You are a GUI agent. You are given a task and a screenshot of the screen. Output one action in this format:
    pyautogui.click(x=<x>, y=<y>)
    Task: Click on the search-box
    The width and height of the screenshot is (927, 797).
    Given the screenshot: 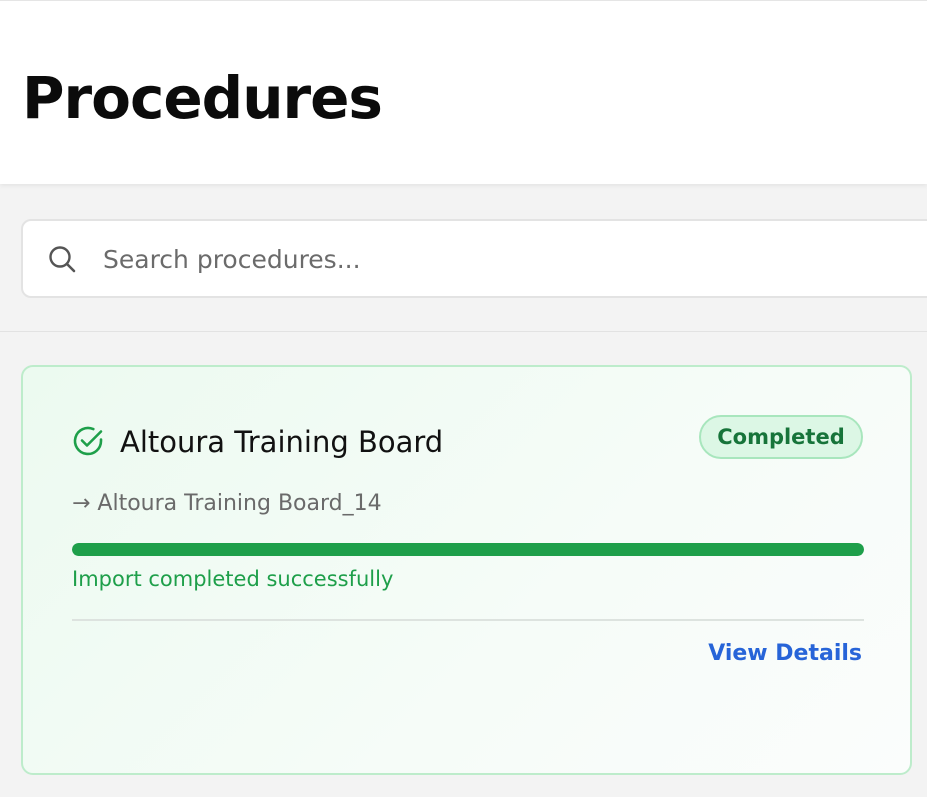 What is the action you would take?
    pyautogui.click(x=474, y=258)
    